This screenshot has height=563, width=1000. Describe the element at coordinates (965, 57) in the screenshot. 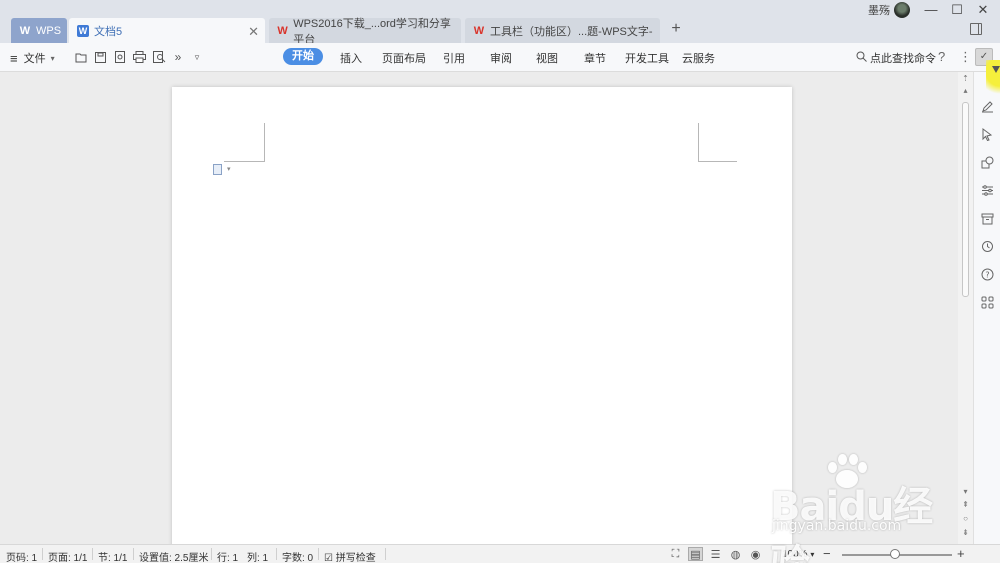

I see `more-options-icon: ⋮` at that location.